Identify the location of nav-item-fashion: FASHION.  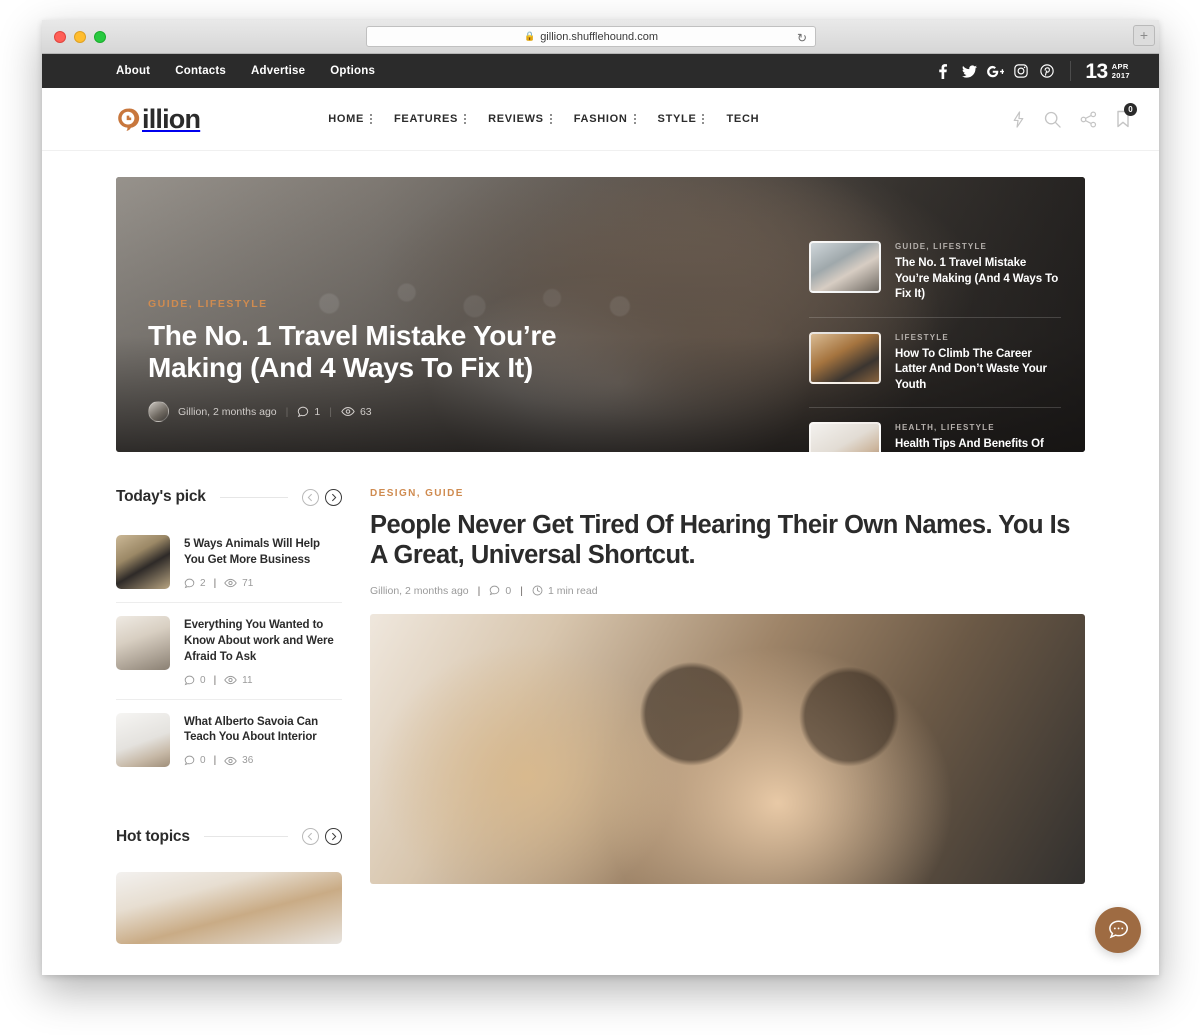
(605, 119).